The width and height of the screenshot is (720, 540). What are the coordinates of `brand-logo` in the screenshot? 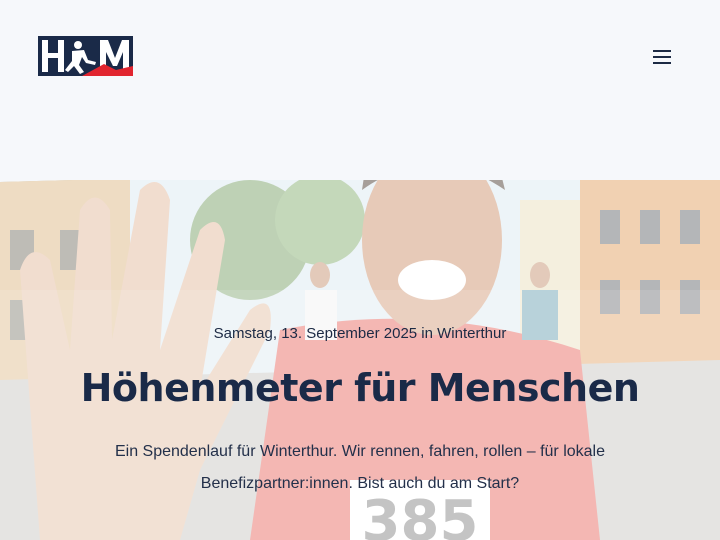 It's located at (85, 56).